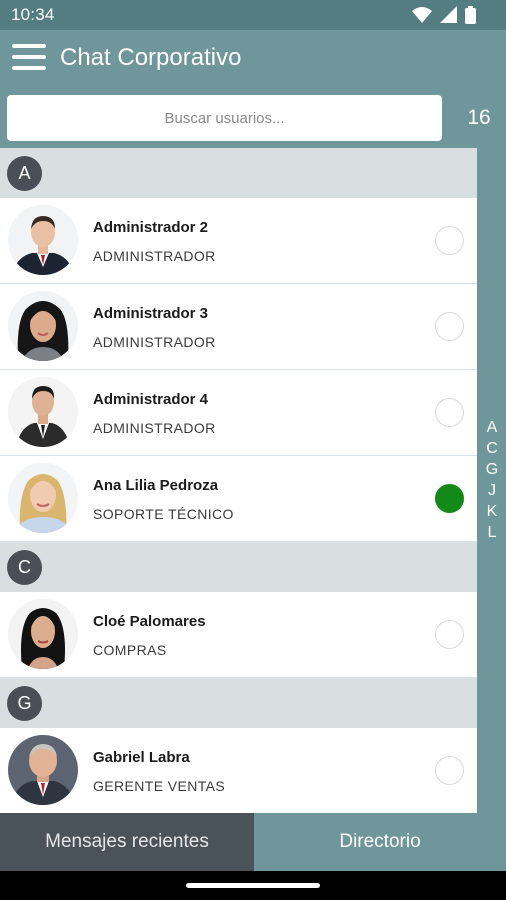  What do you see at coordinates (151, 399) in the screenshot?
I see `contact-name: Administrador 4` at bounding box center [151, 399].